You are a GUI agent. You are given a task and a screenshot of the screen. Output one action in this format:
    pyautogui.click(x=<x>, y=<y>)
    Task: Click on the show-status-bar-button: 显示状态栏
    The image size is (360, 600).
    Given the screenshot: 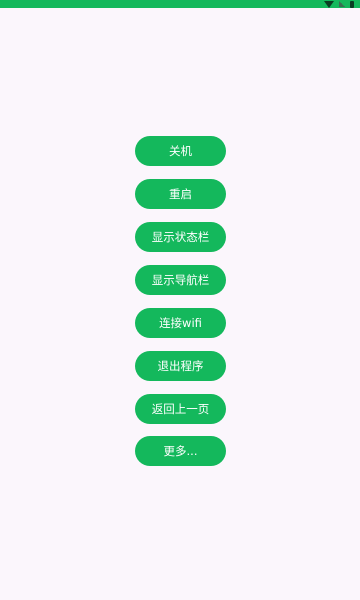 What is the action you would take?
    pyautogui.click(x=180, y=237)
    